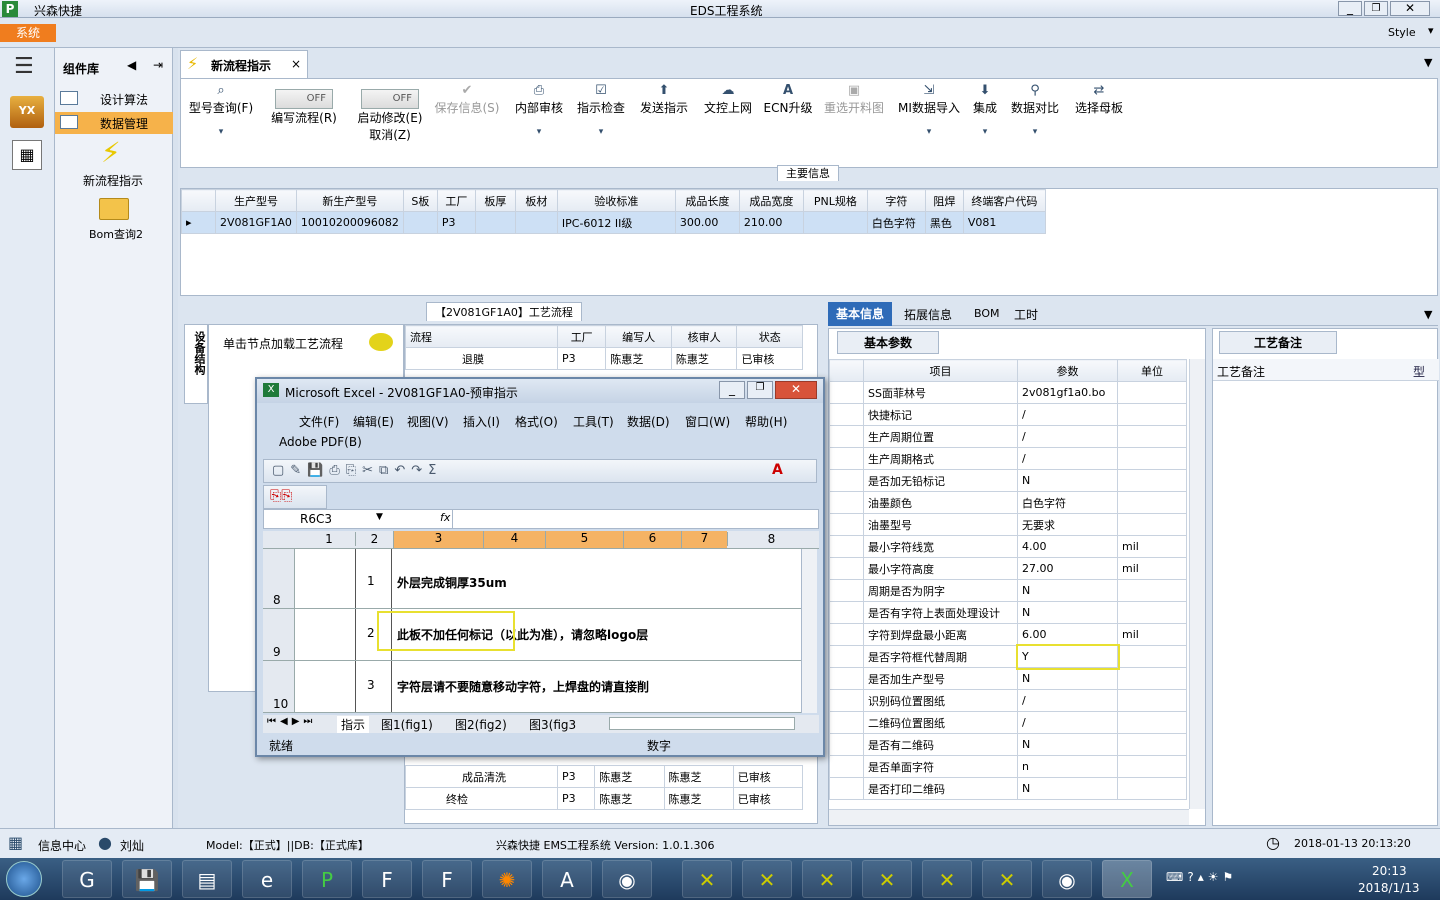 The height and width of the screenshot is (900, 1440). What do you see at coordinates (809, 631) in the screenshot?
I see `excel-vertical-scrollbar` at bounding box center [809, 631].